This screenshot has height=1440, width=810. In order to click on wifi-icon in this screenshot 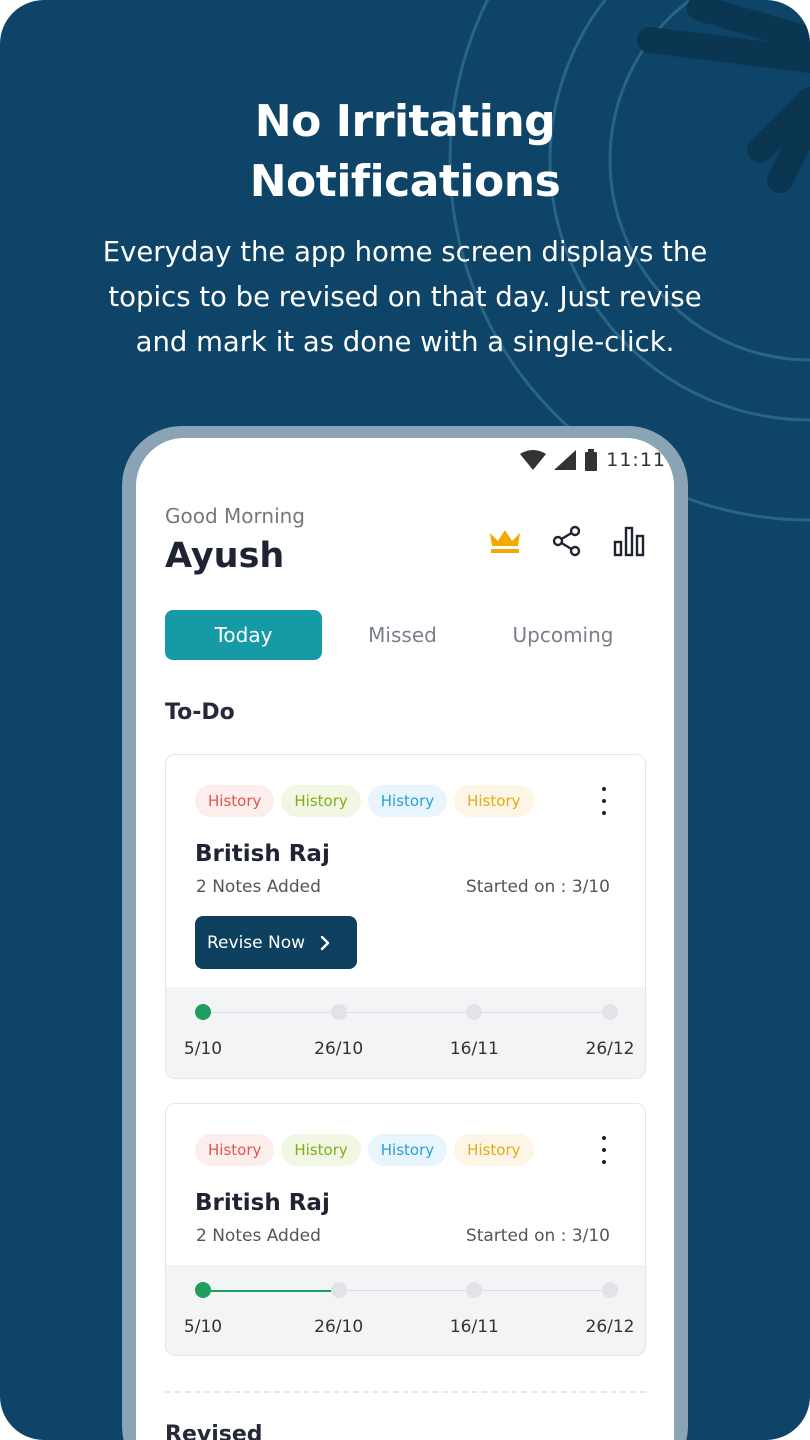, I will do `click(533, 460)`.